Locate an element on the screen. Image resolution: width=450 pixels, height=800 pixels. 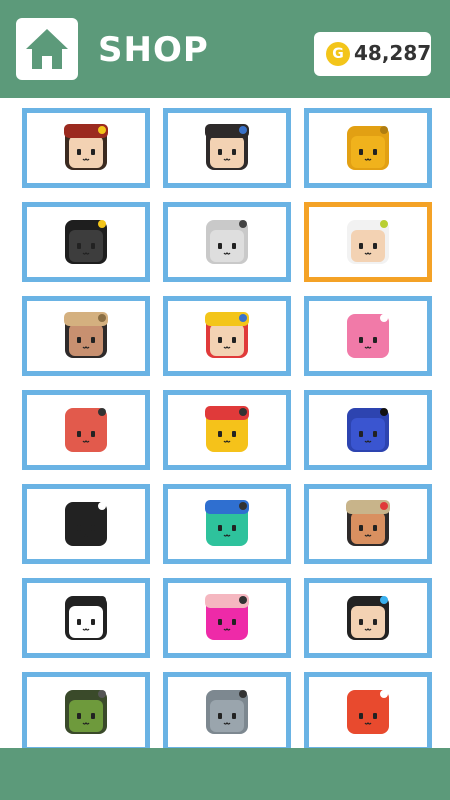
pink-robot-icon is located at coordinates (368, 336).